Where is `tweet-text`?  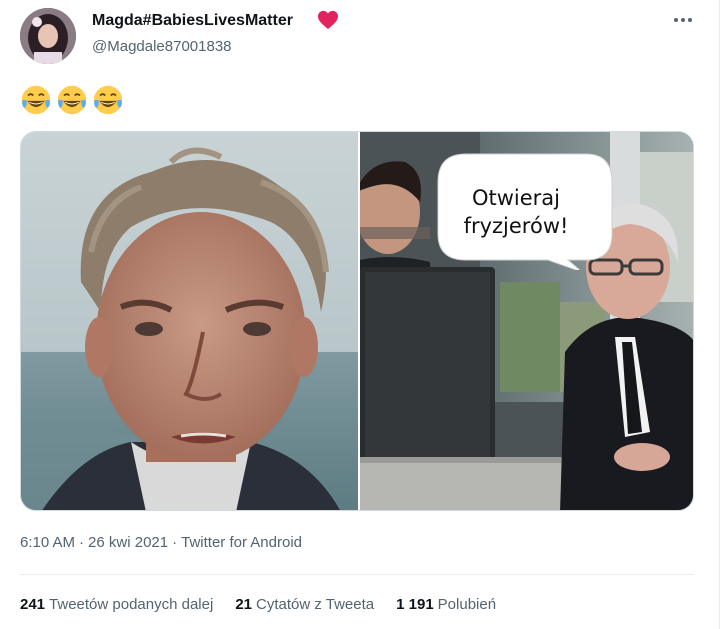 tweet-text is located at coordinates (72, 102).